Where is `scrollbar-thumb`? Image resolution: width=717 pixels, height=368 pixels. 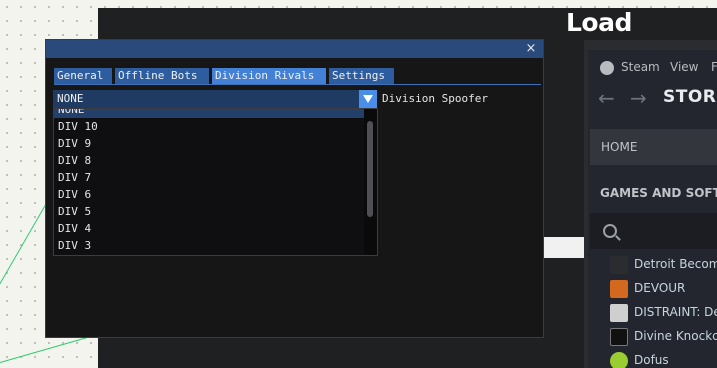
scrollbar-thumb is located at coordinates (370, 169).